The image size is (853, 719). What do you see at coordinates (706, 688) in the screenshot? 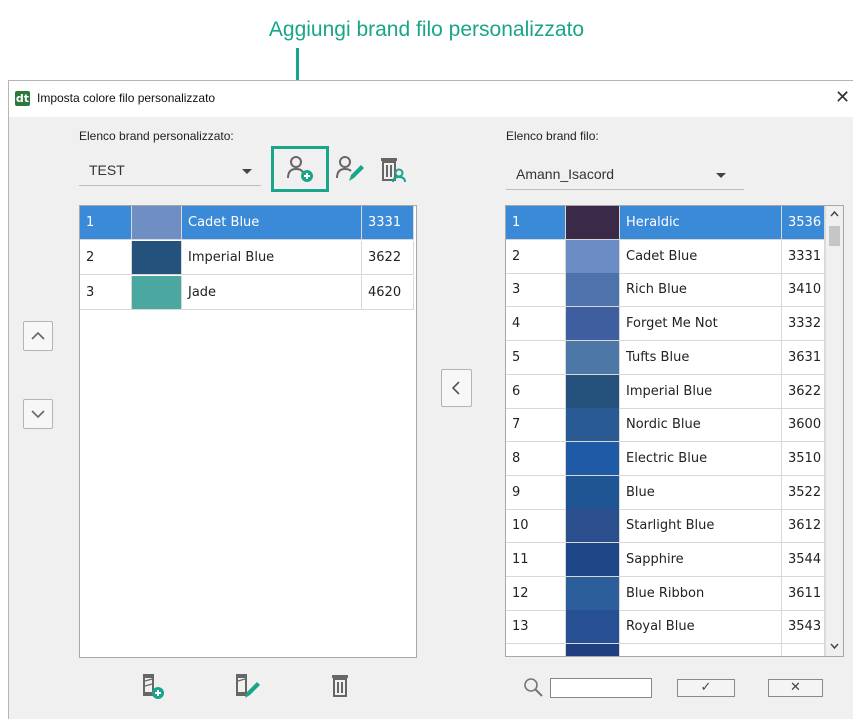
I see `confirm-button: ✓` at bounding box center [706, 688].